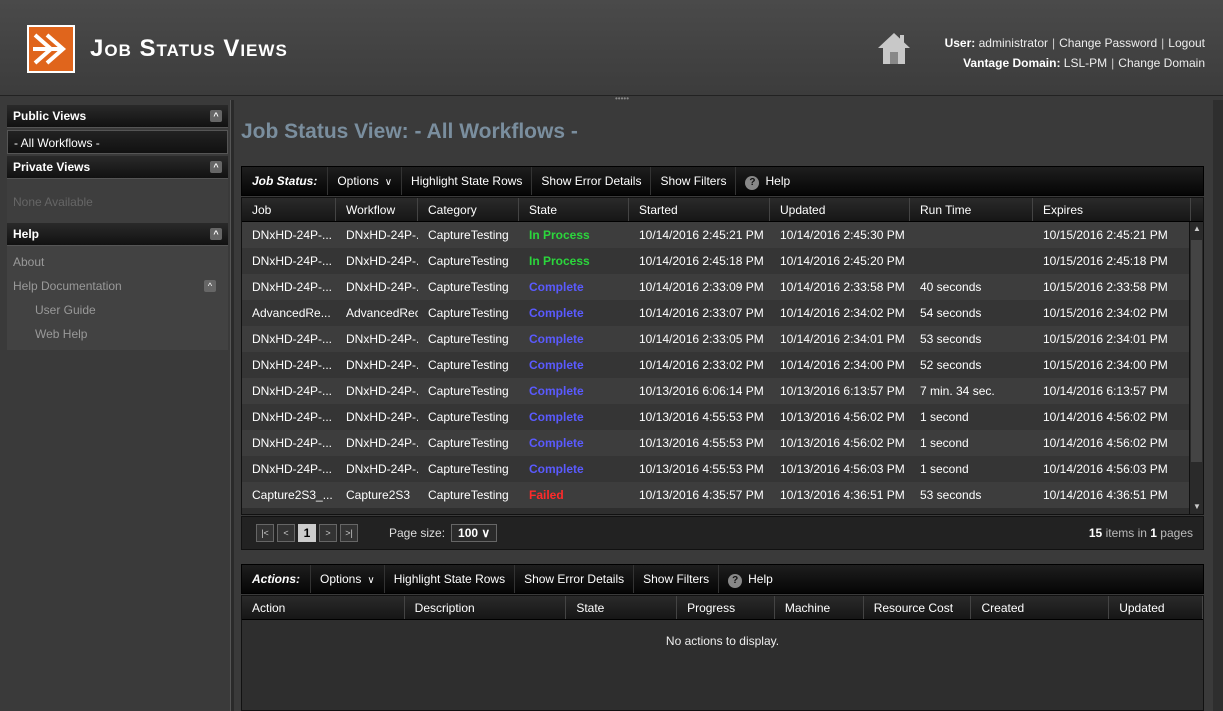 Image resolution: width=1223 pixels, height=711 pixels. What do you see at coordinates (750, 579) in the screenshot?
I see `actions-help-button: ? Help` at bounding box center [750, 579].